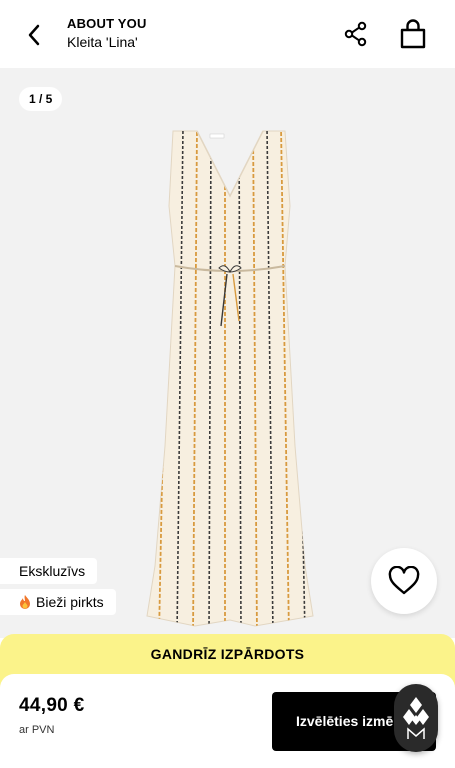 The width and height of the screenshot is (455, 768). I want to click on header-titles: ABOUT YOU Kleita 'Lina', so click(107, 33).